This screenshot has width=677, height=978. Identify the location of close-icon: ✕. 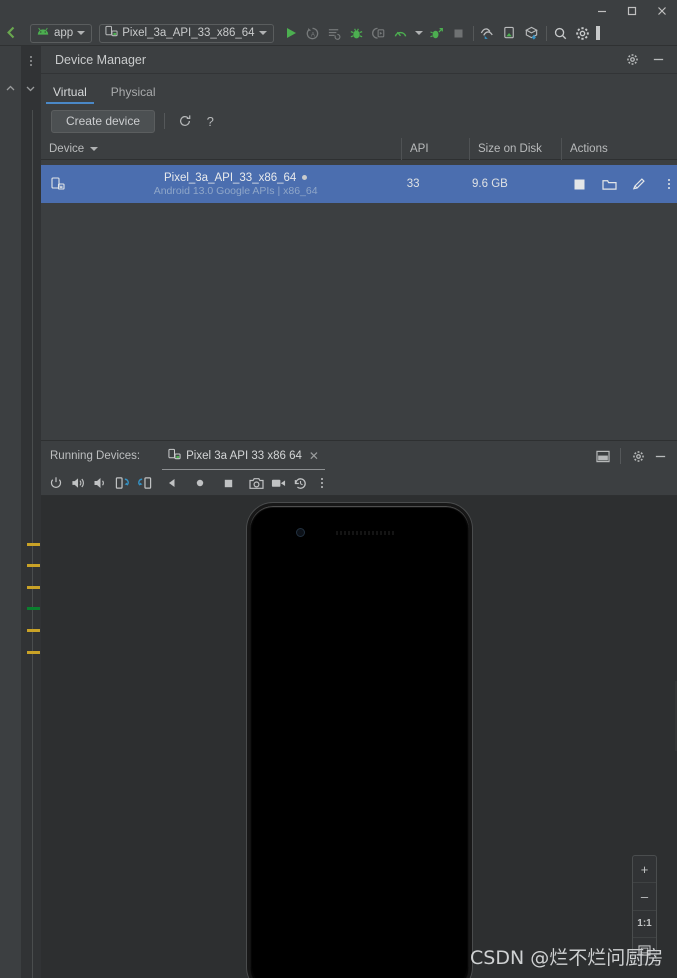
(314, 456).